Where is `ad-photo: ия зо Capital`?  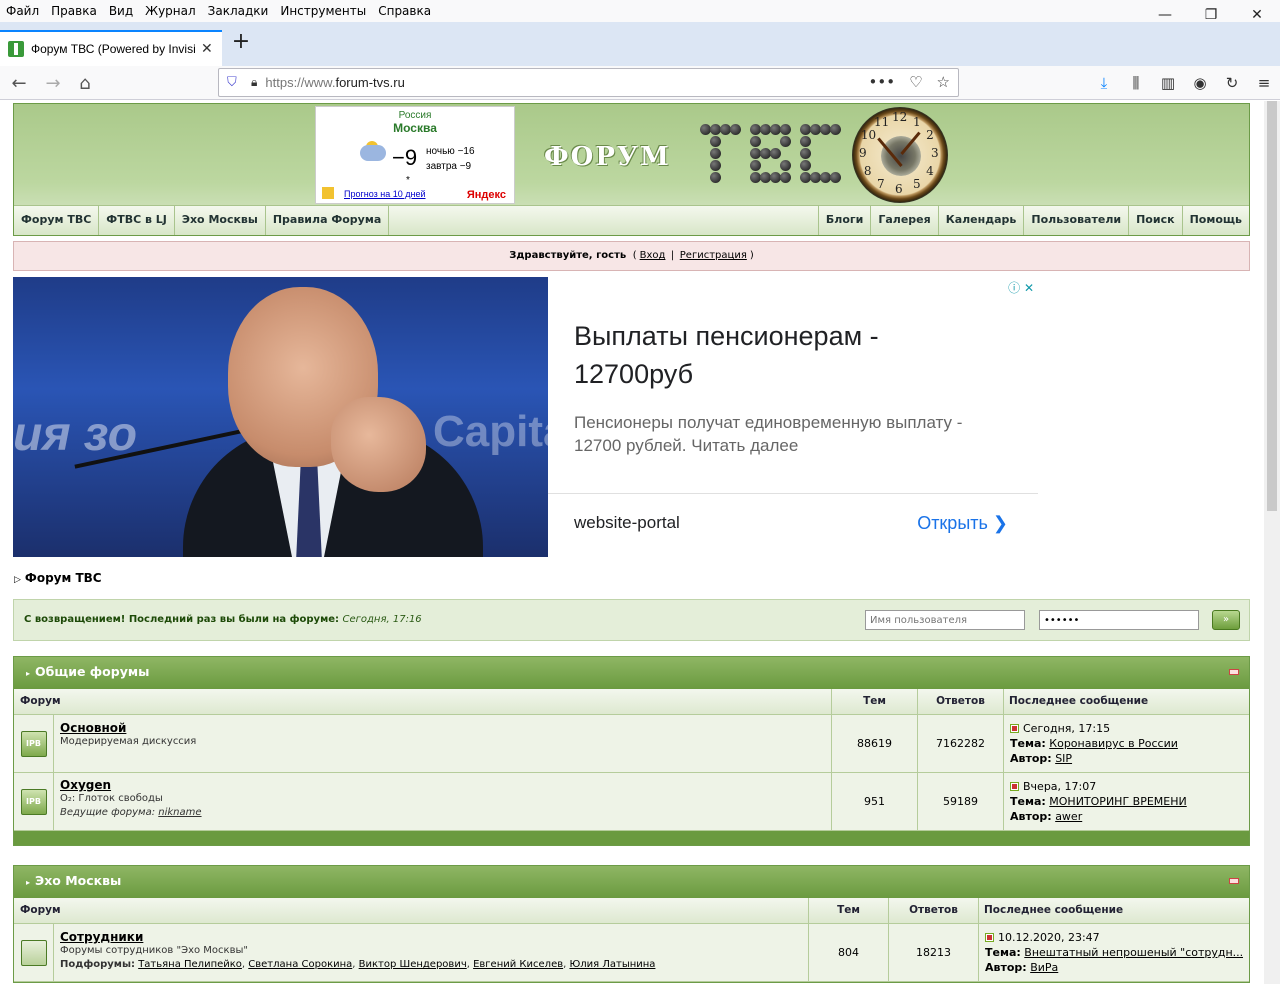
ad-photo: ия зо Capital is located at coordinates (280, 417).